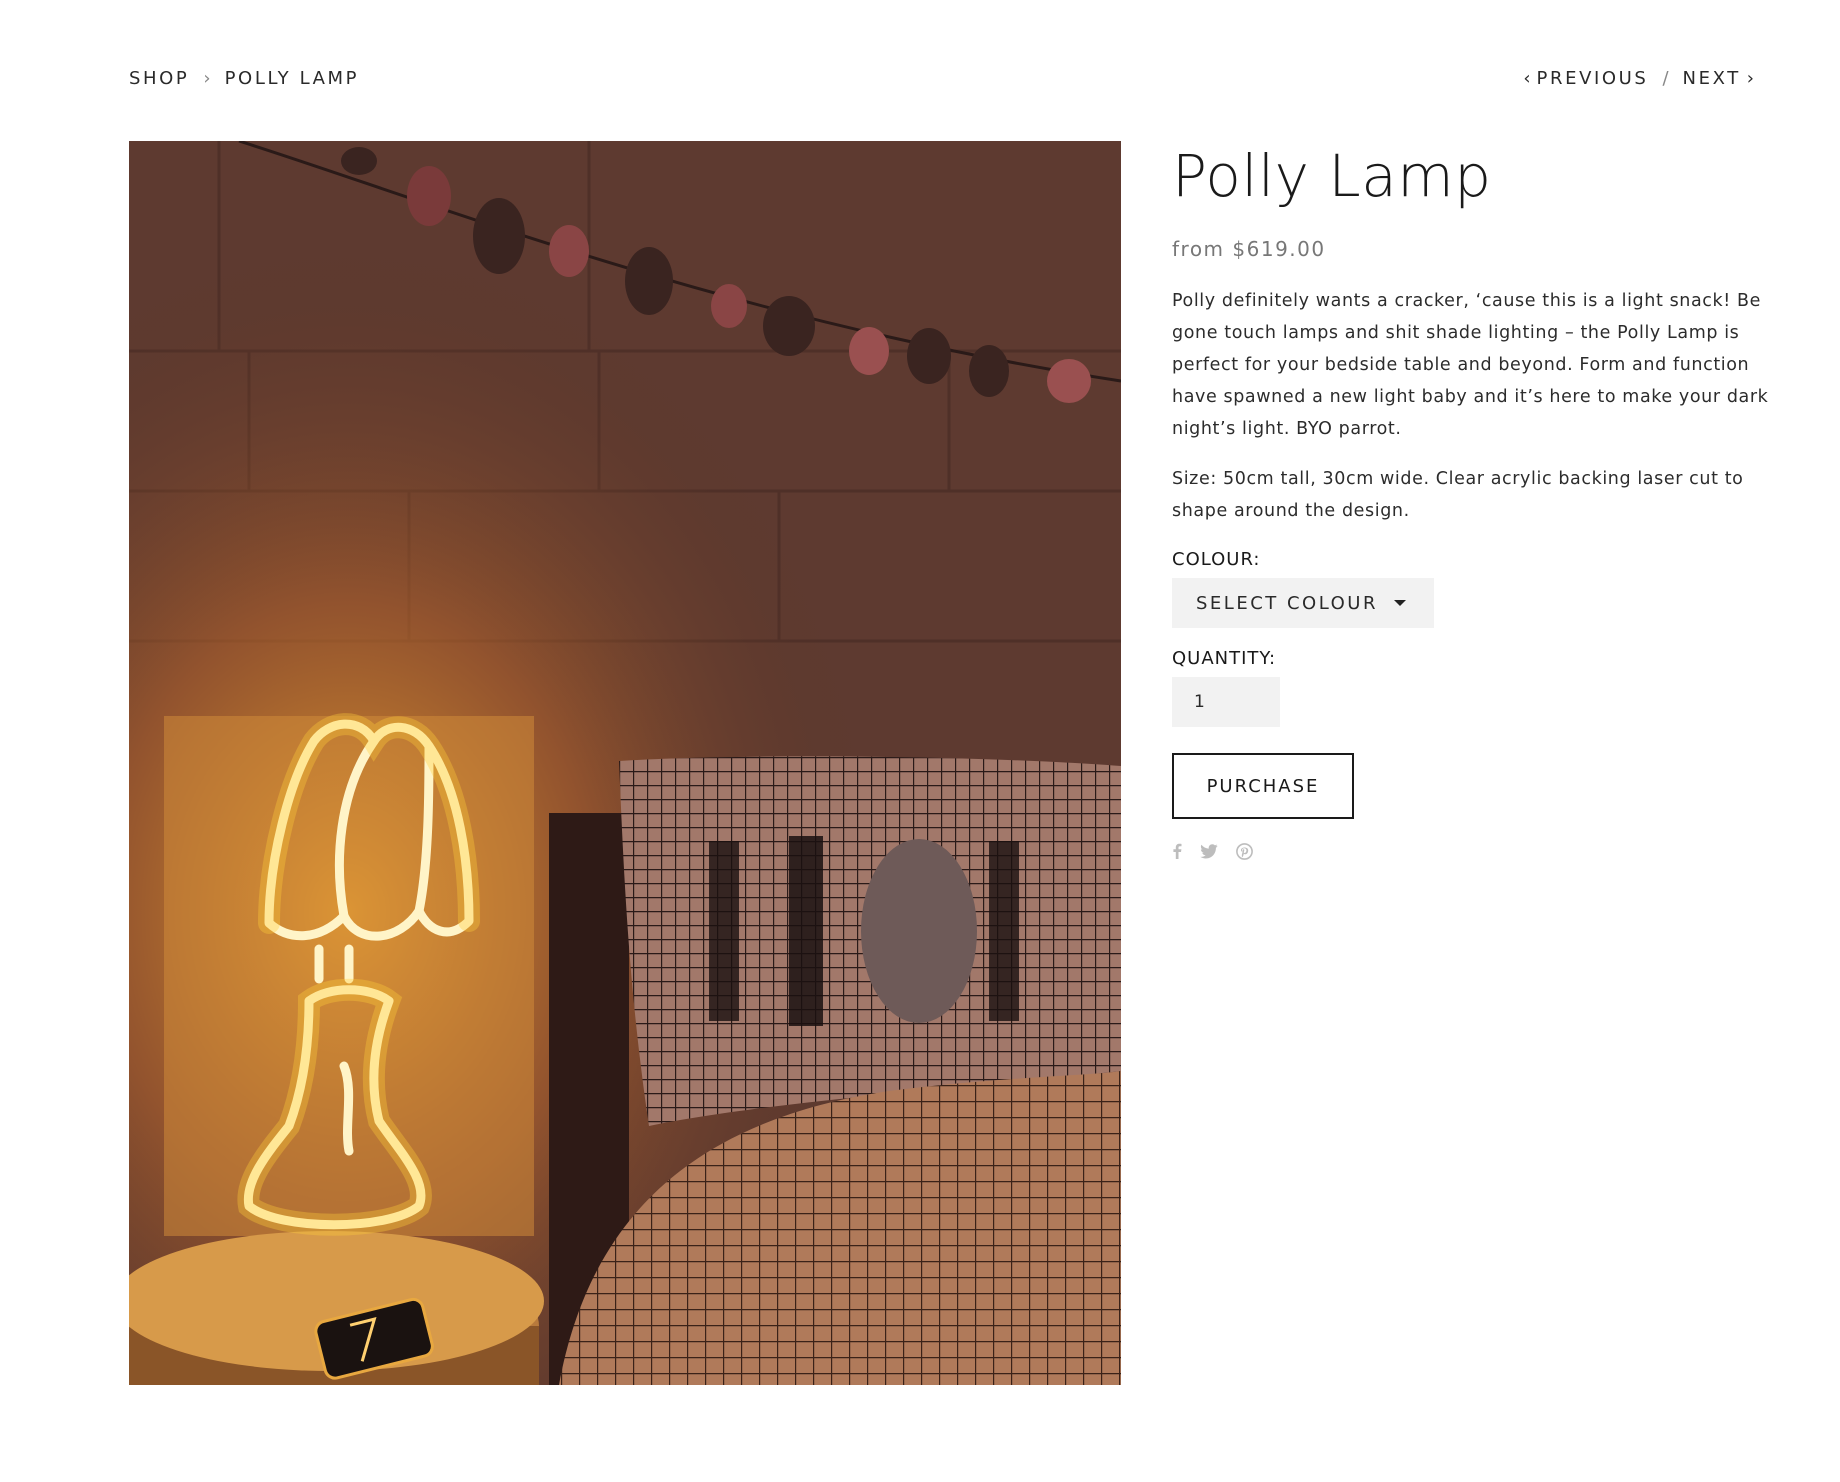  What do you see at coordinates (1472, 851) in the screenshot?
I see `share-icons` at bounding box center [1472, 851].